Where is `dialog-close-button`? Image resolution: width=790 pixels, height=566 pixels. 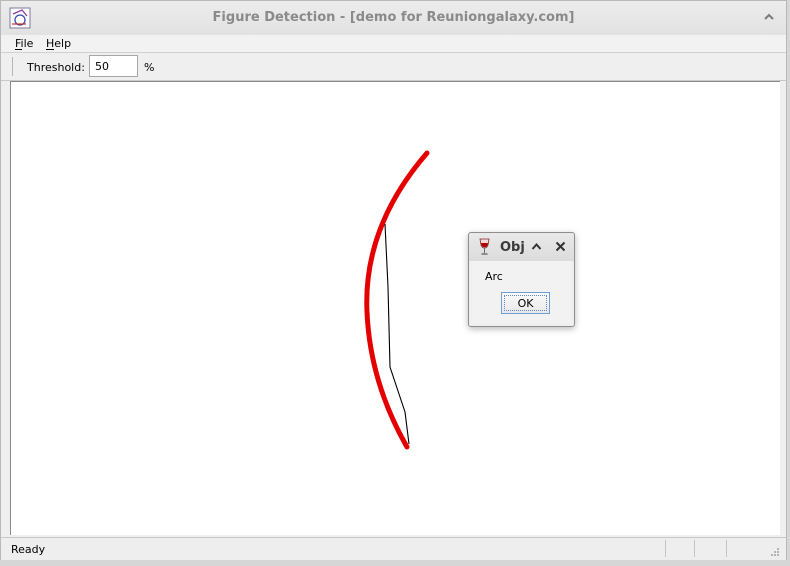
dialog-close-button is located at coordinates (560, 246).